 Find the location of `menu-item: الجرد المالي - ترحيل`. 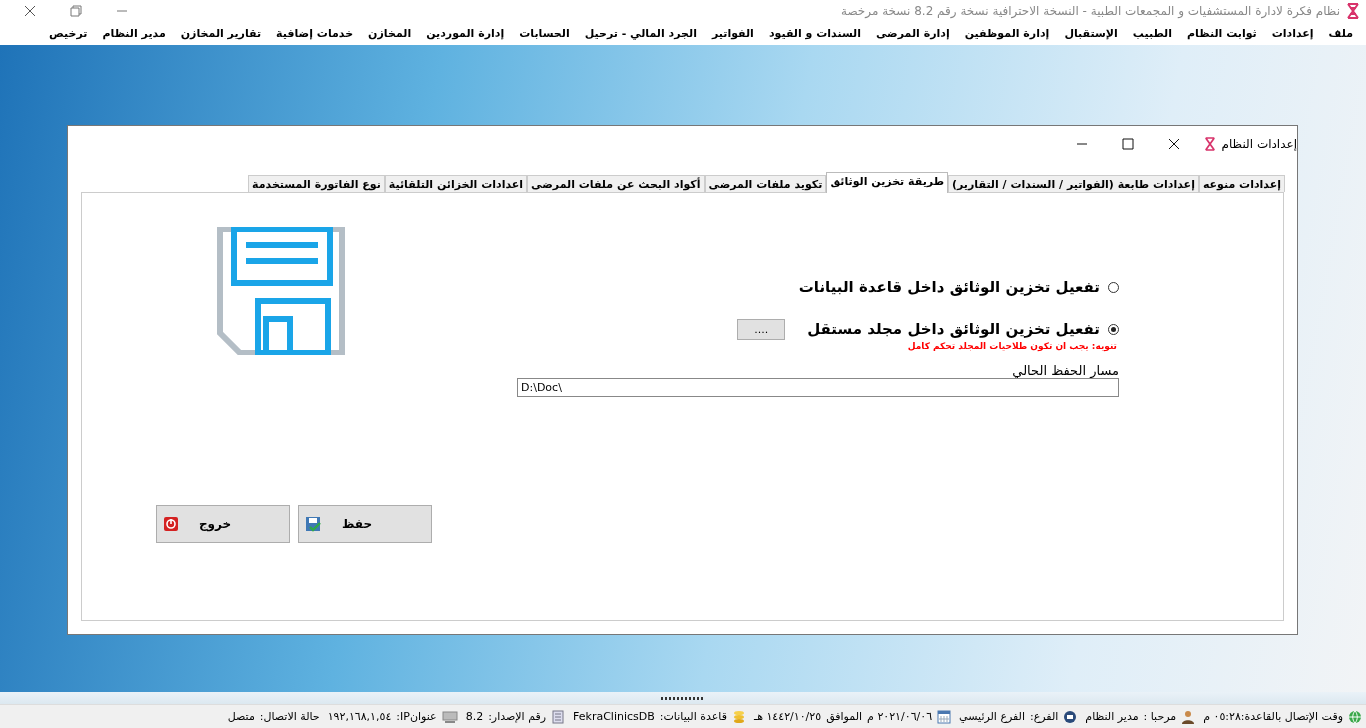

menu-item: الجرد المالي - ترحيل is located at coordinates (640, 33).